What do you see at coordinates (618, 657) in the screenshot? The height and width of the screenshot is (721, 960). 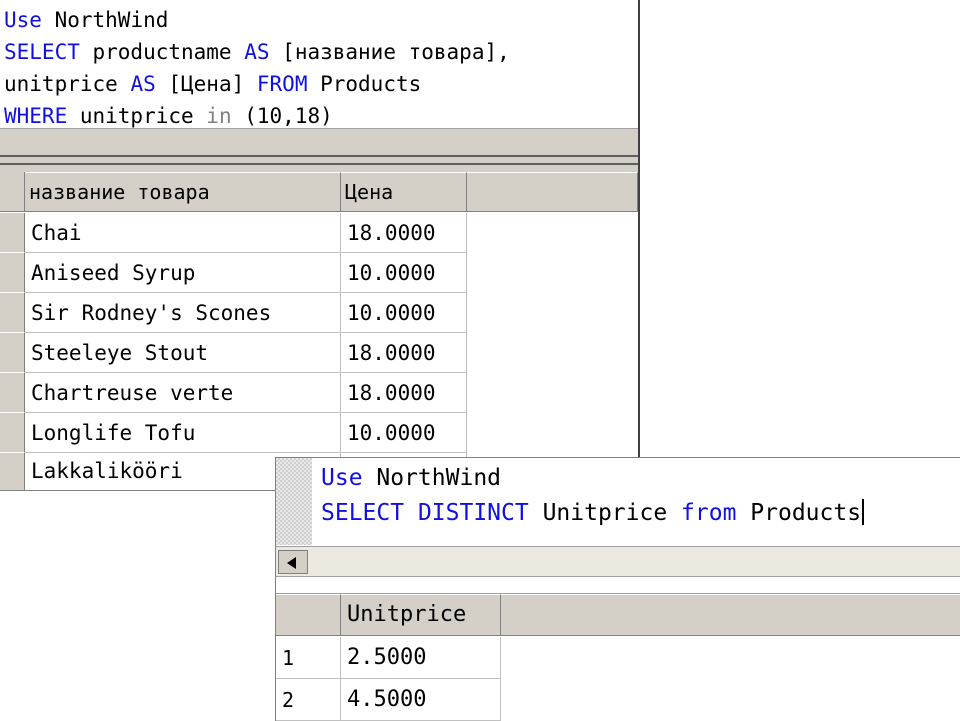 I see `results-grid-2: Unitprice 1 2.5000 2 4.5000` at bounding box center [618, 657].